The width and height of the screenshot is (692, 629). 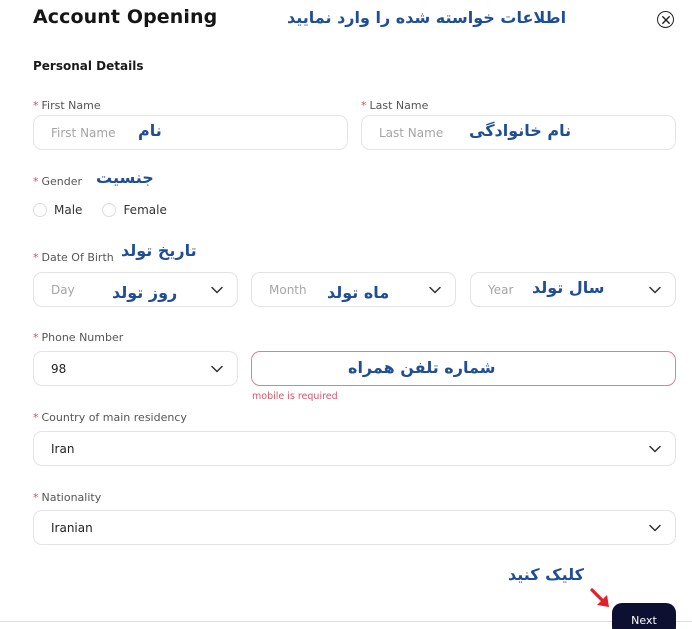 What do you see at coordinates (358, 292) in the screenshot?
I see `dob-month-annotation: ماه تولد` at bounding box center [358, 292].